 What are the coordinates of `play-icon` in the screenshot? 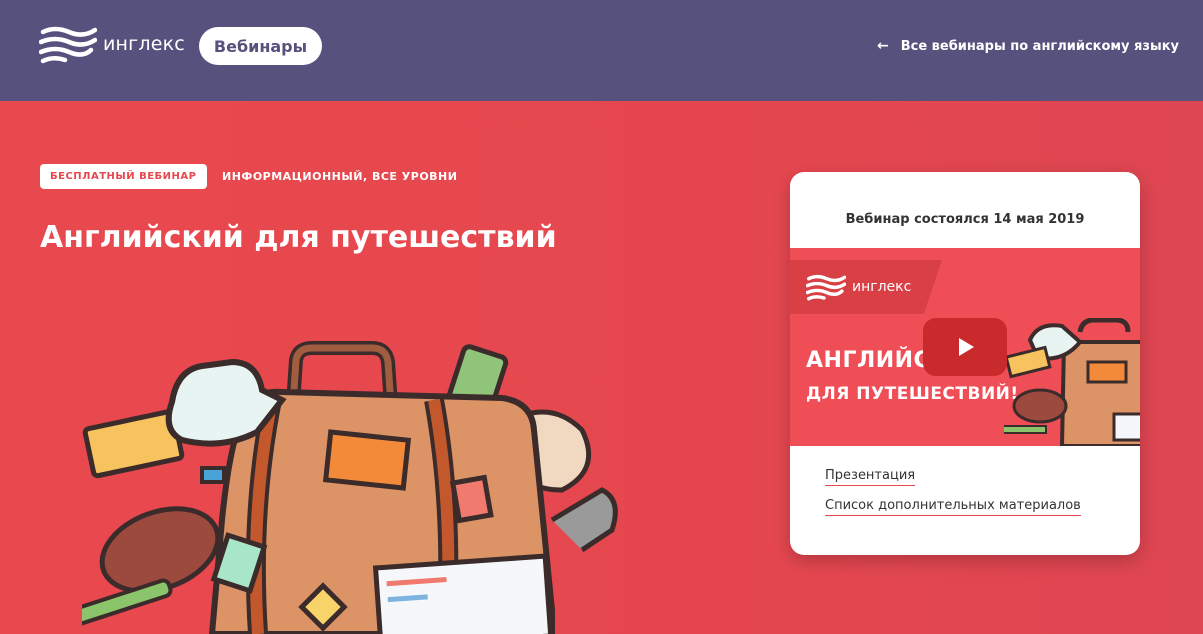 It's located at (966, 347).